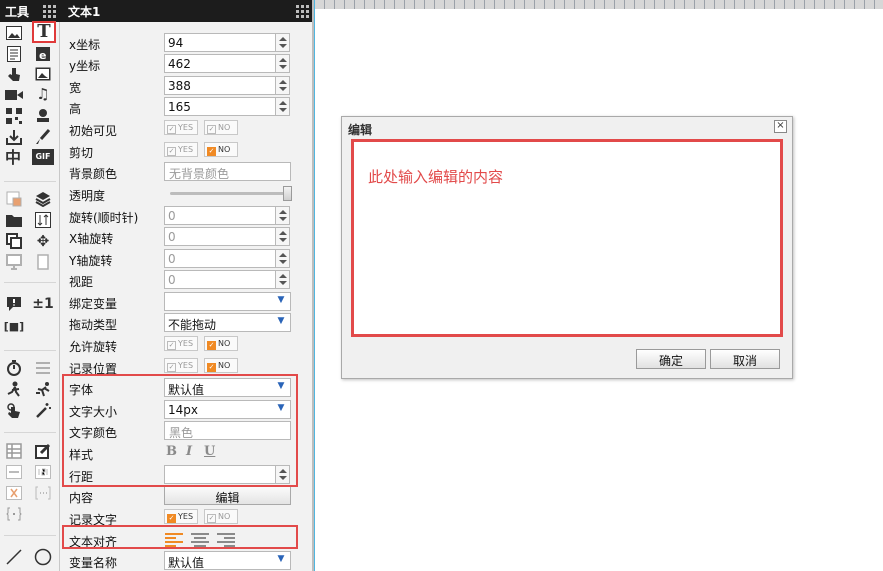 This screenshot has width=883, height=571. What do you see at coordinates (227, 409) in the screenshot?
I see `font-size-select: 14px ▼` at bounding box center [227, 409].